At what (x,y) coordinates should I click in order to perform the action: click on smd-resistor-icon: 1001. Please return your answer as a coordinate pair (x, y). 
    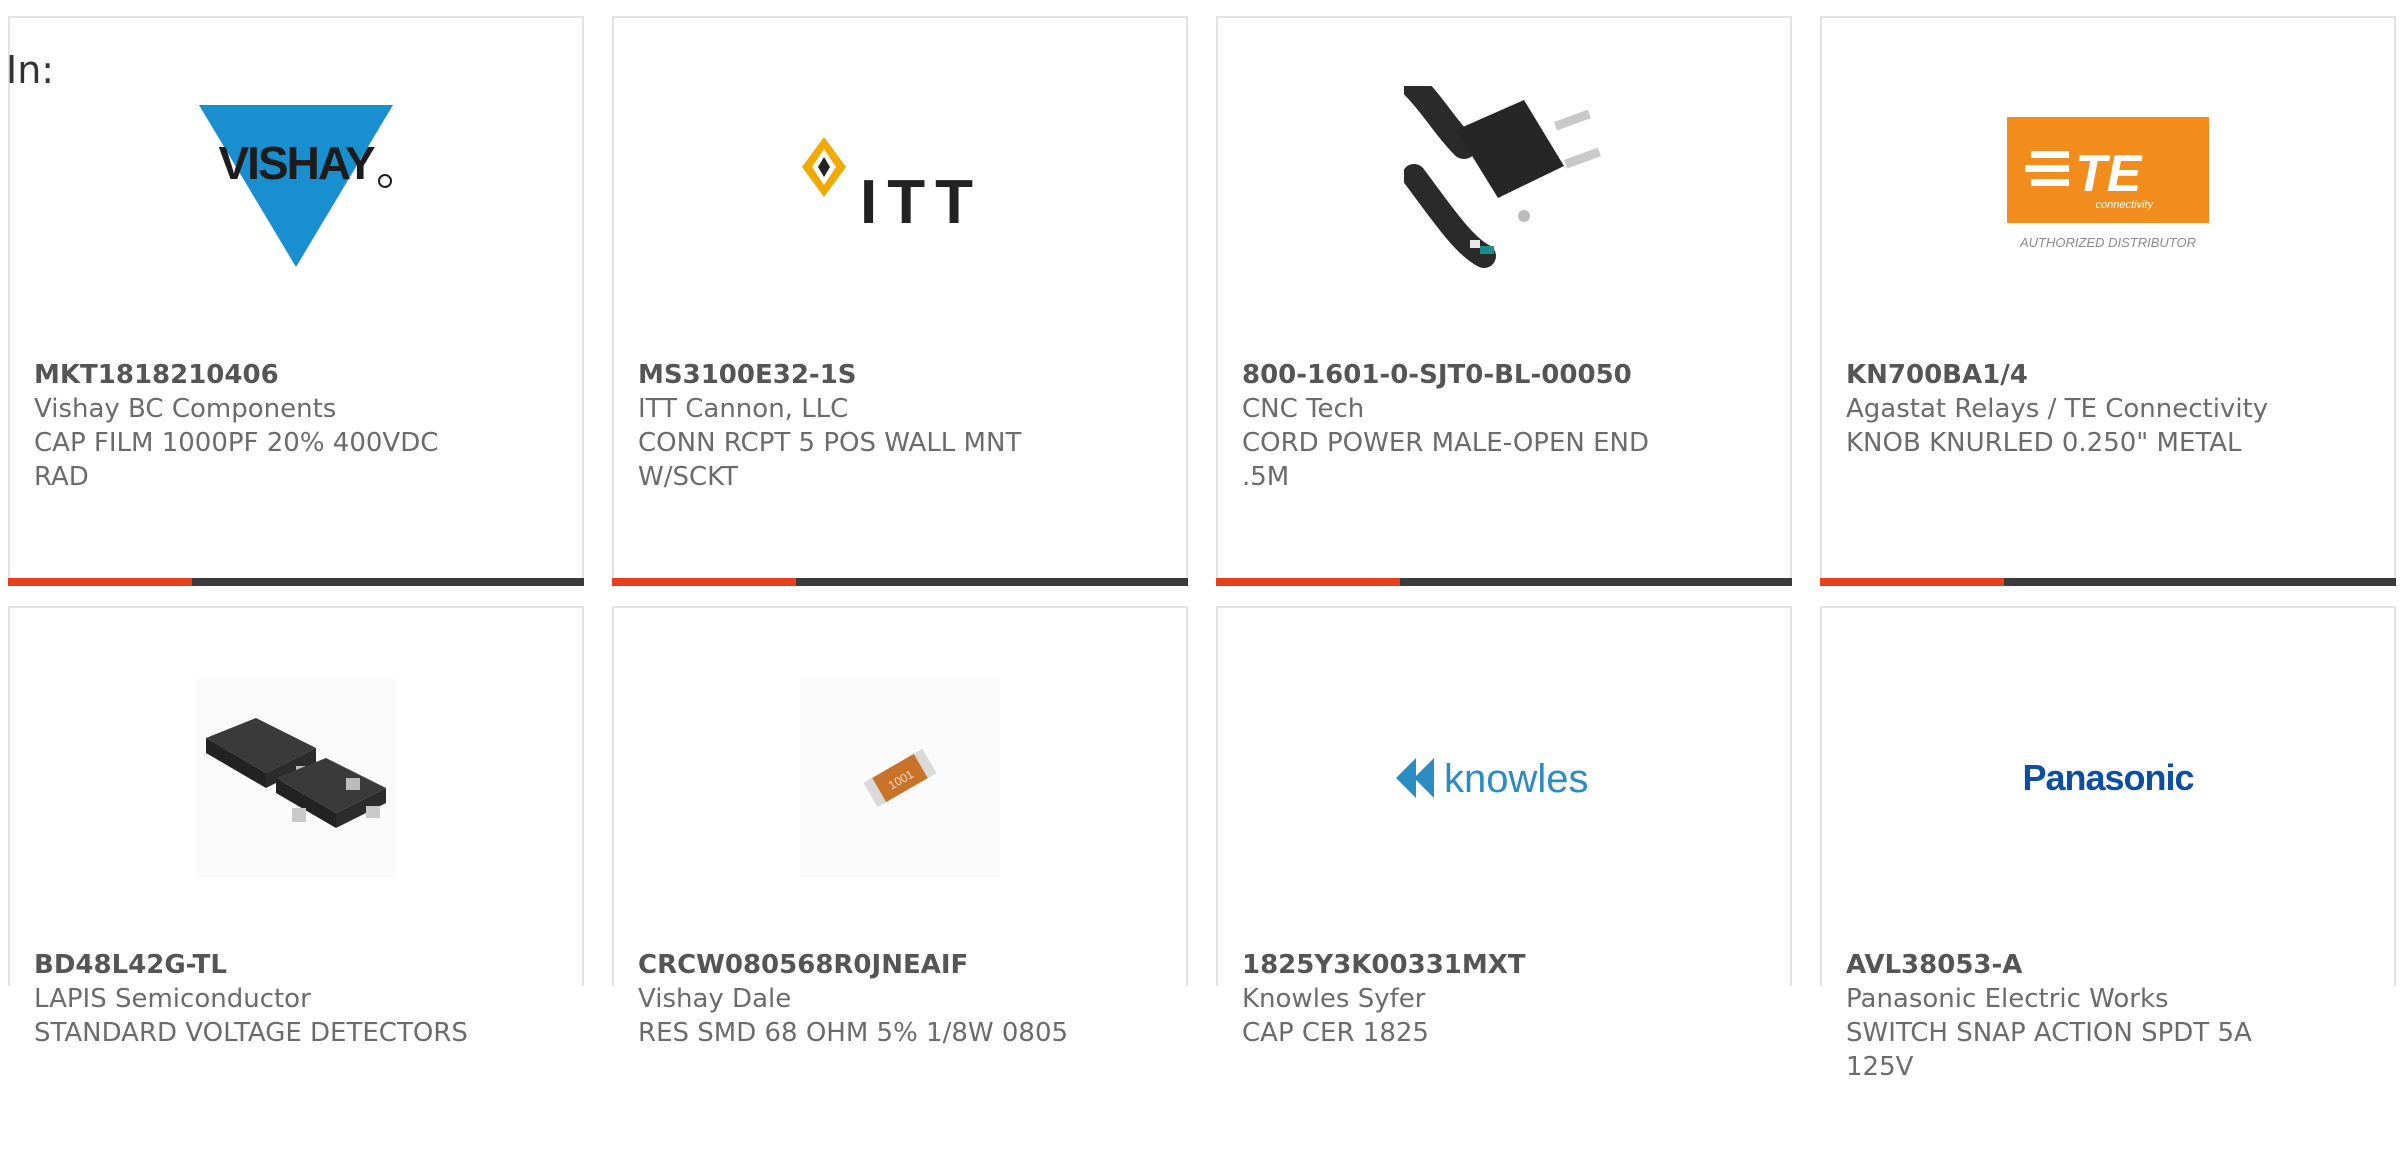
    Looking at the image, I should click on (900, 778).